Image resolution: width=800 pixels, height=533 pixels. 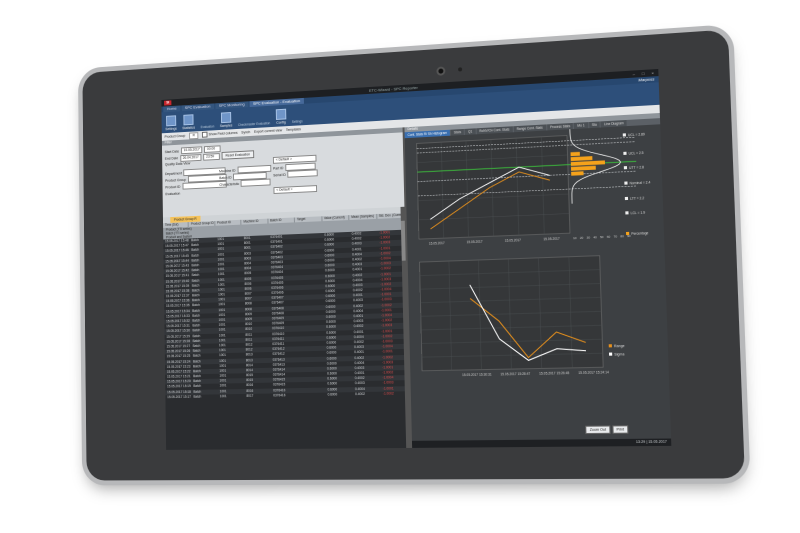 What do you see at coordinates (175, 180) in the screenshot?
I see `product-group-filter-label: Product Group` at bounding box center [175, 180].